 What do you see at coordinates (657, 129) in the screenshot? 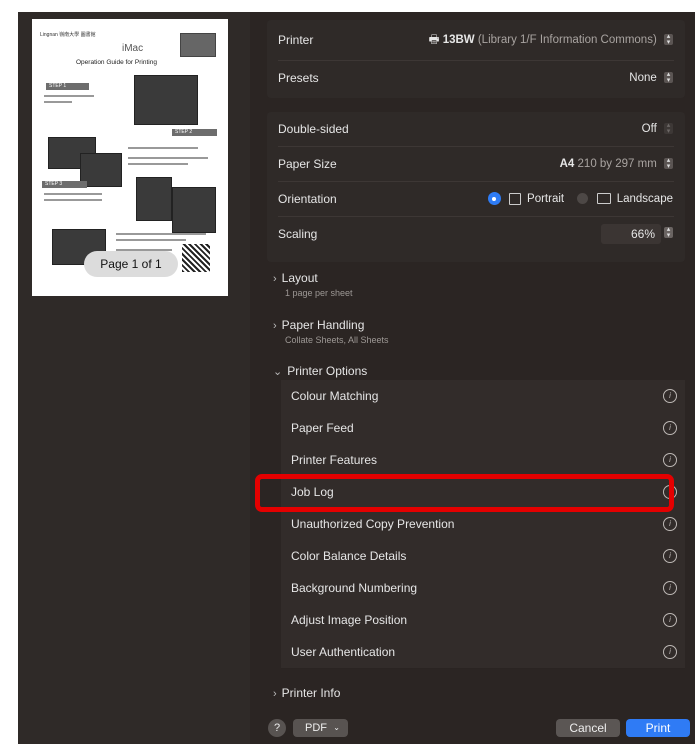
I see `double-sided-select: Off ▴ ▾` at bounding box center [657, 129].